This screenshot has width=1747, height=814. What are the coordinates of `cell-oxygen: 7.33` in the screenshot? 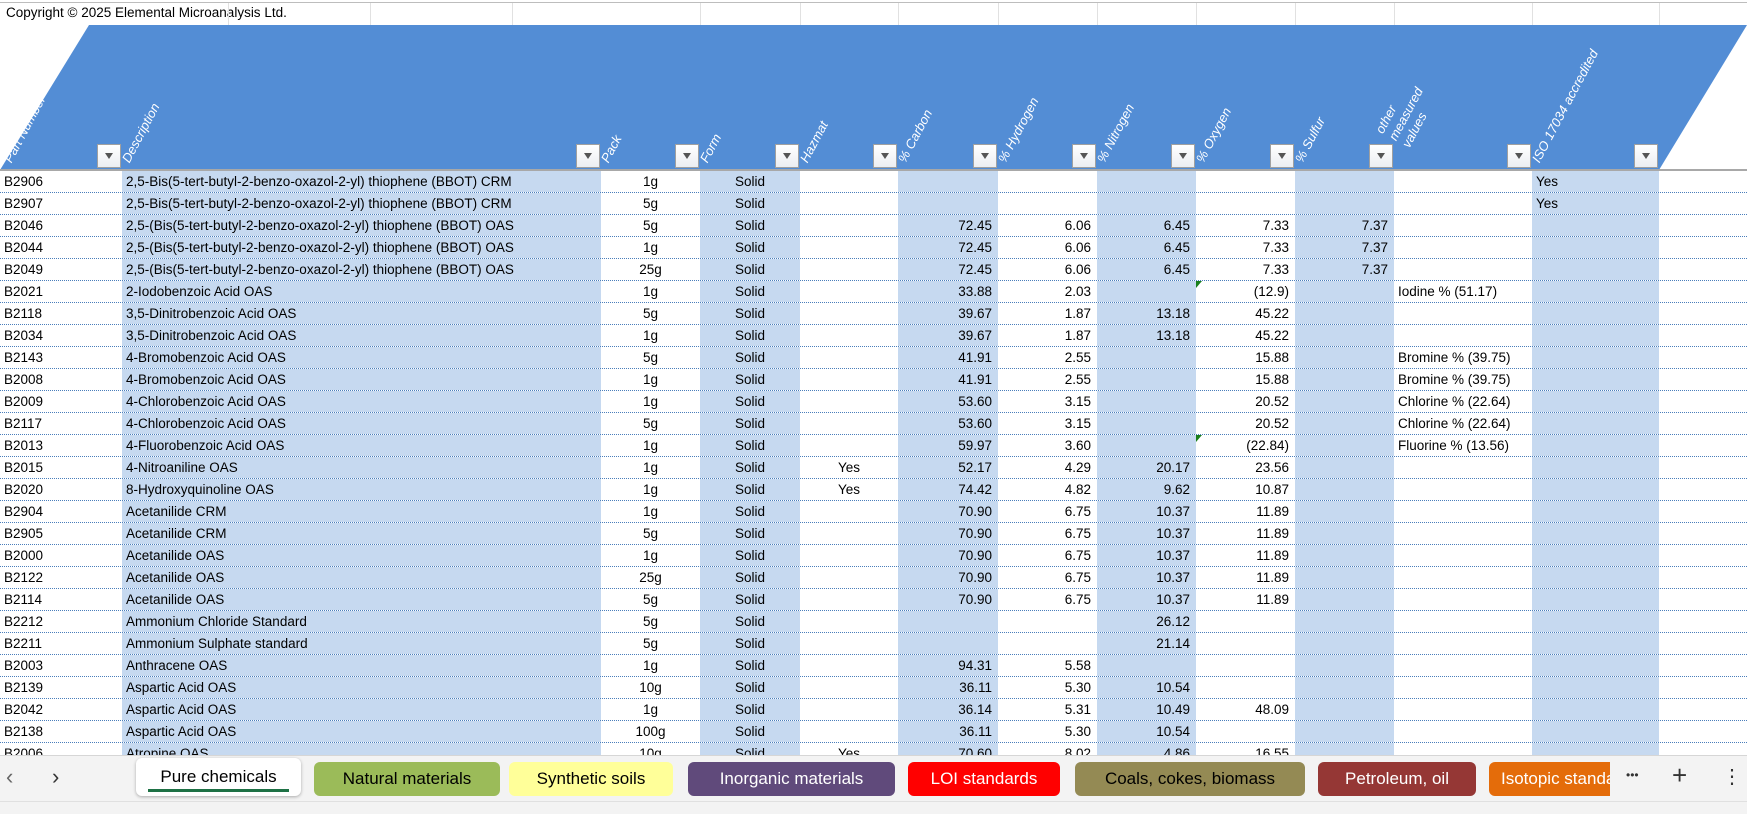 It's located at (1245, 269).